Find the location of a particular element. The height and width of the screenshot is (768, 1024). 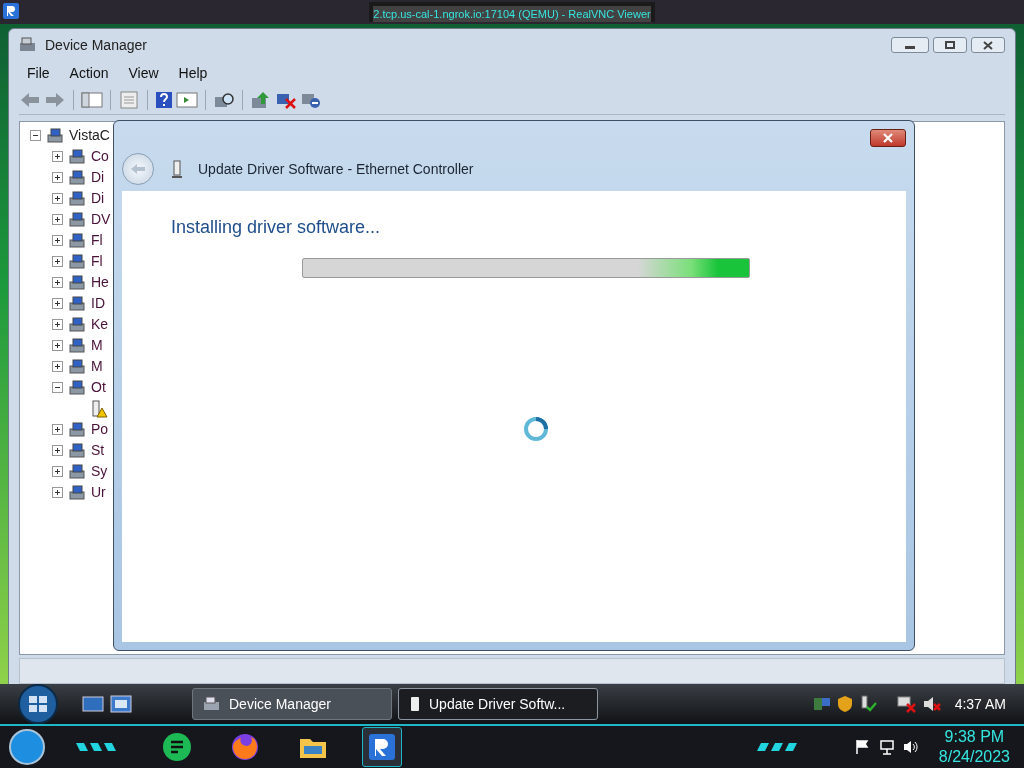

tree-item: Co is located at coordinates (100, 156).